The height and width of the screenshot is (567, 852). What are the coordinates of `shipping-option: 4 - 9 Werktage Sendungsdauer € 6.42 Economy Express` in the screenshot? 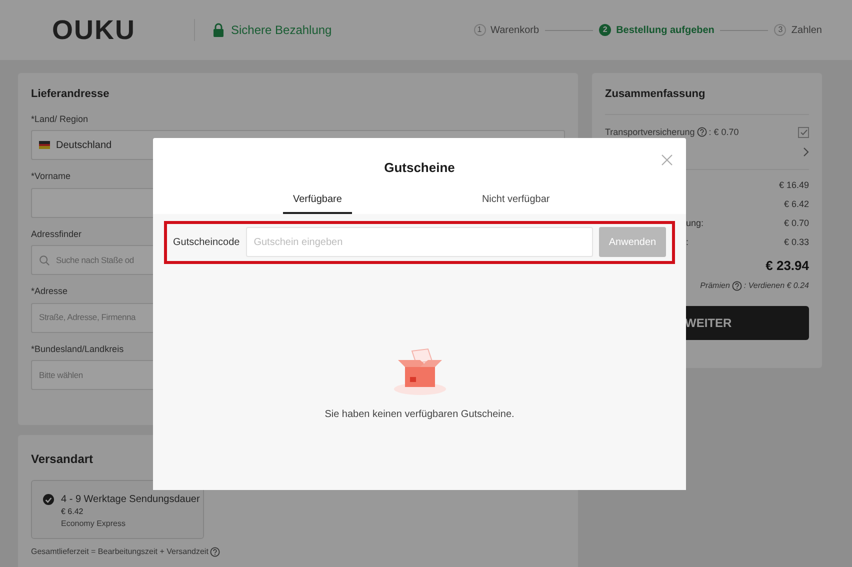 It's located at (117, 509).